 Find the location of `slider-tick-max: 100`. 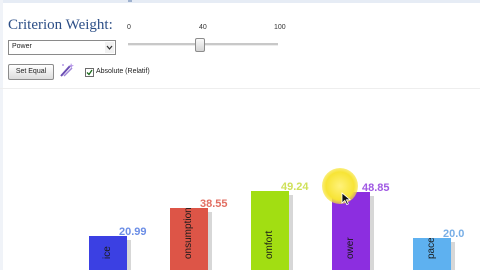

slider-tick-max: 100 is located at coordinates (280, 27).